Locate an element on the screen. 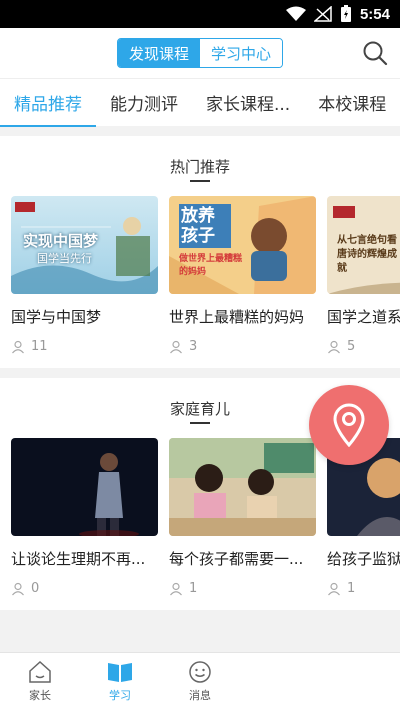 The height and width of the screenshot is (710, 400). course-meta: 0 is located at coordinates (84, 588).